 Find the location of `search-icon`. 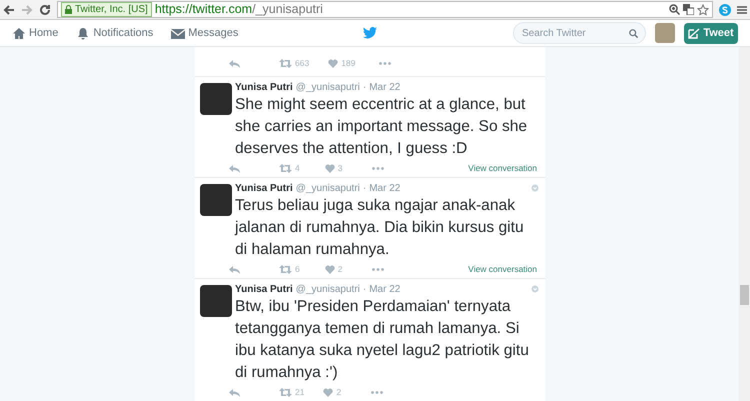

search-icon is located at coordinates (633, 33).